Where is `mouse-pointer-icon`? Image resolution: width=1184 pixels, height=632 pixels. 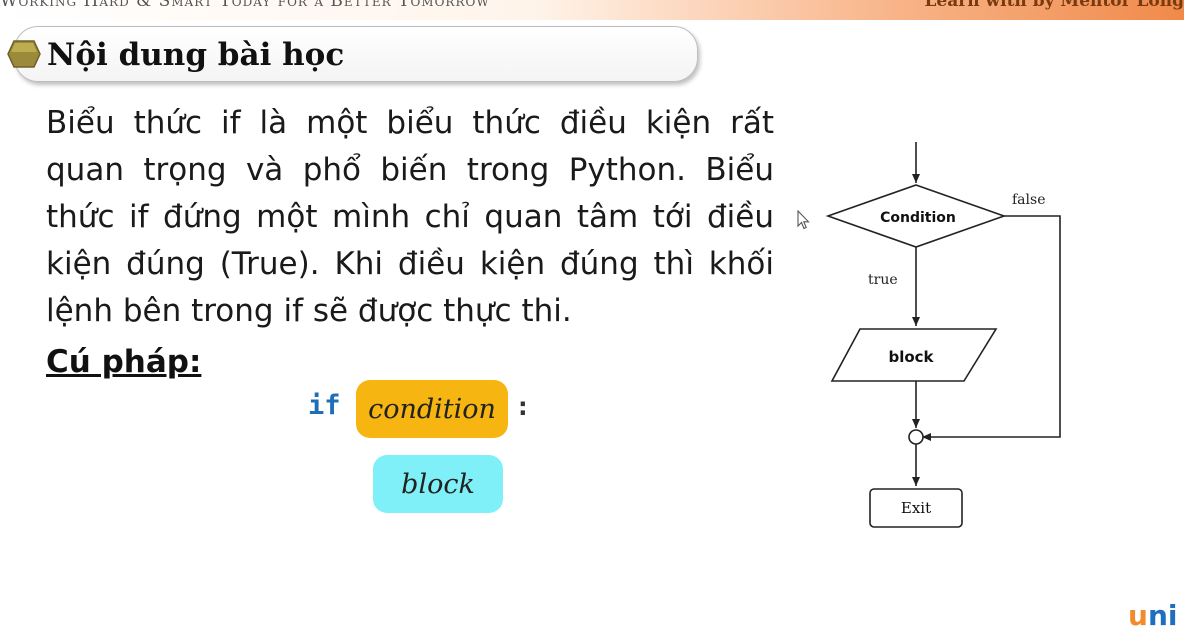
mouse-pointer-icon is located at coordinates (803, 220).